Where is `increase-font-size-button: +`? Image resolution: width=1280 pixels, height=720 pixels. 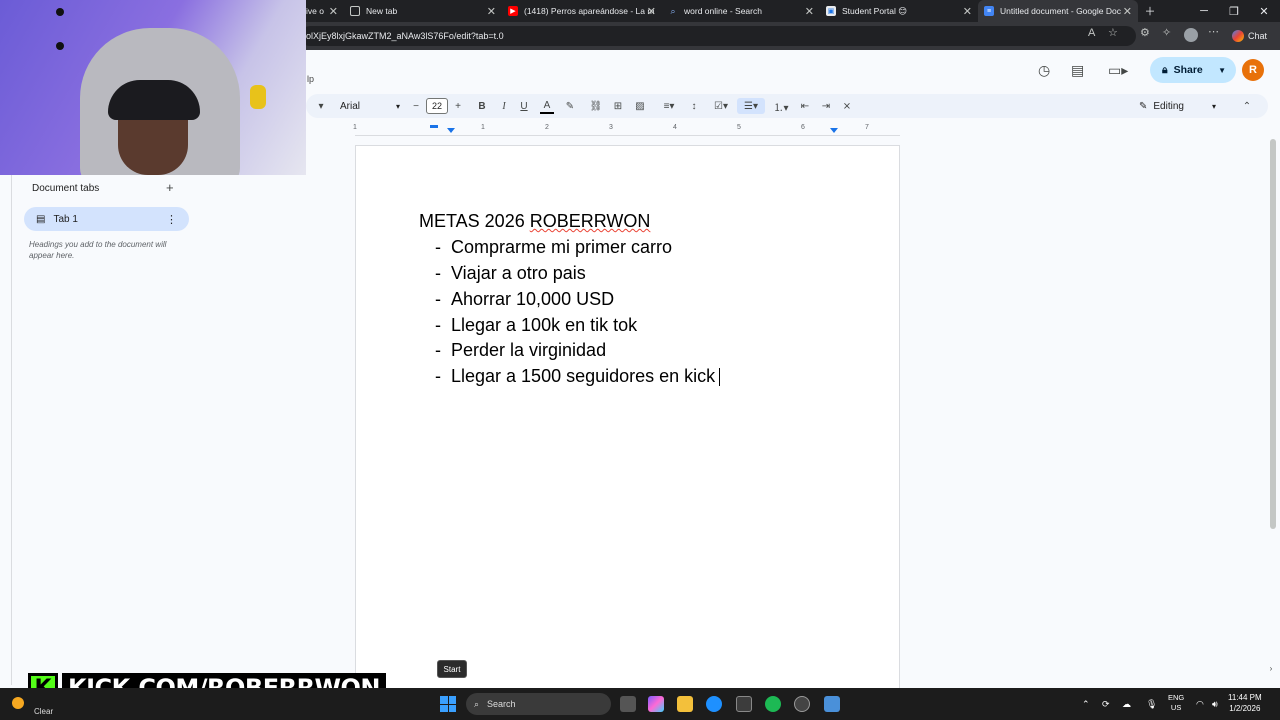 increase-font-size-button: + is located at coordinates (458, 106).